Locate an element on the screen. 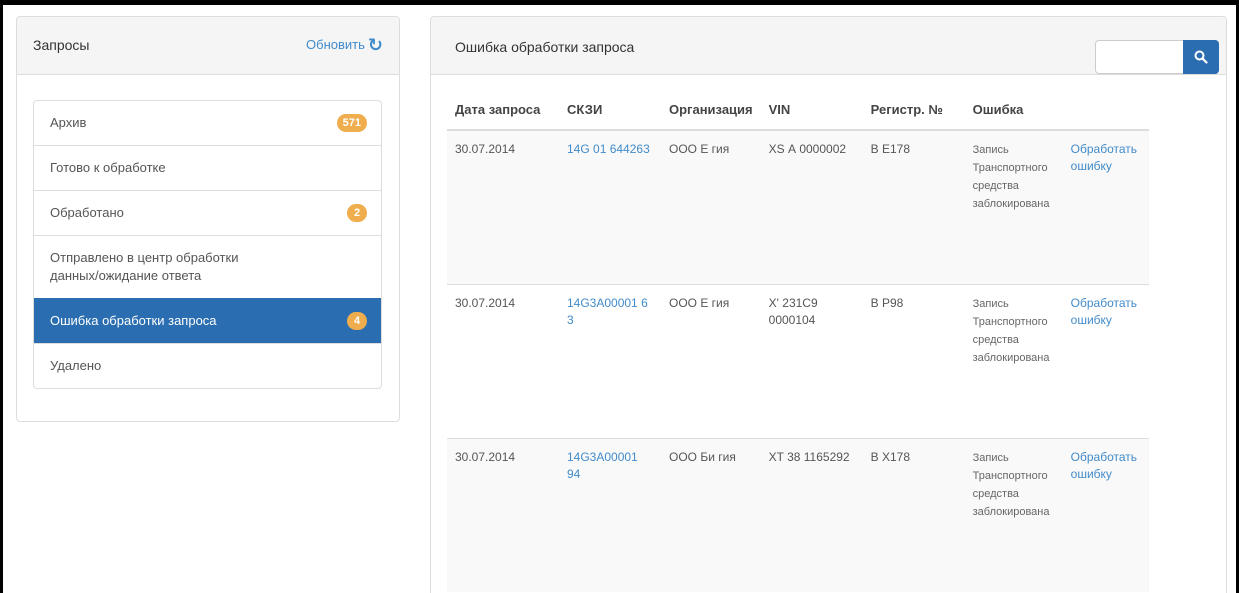 The image size is (1239, 593). list-item-error: Ошибка обработки запроса 4 is located at coordinates (207, 320).